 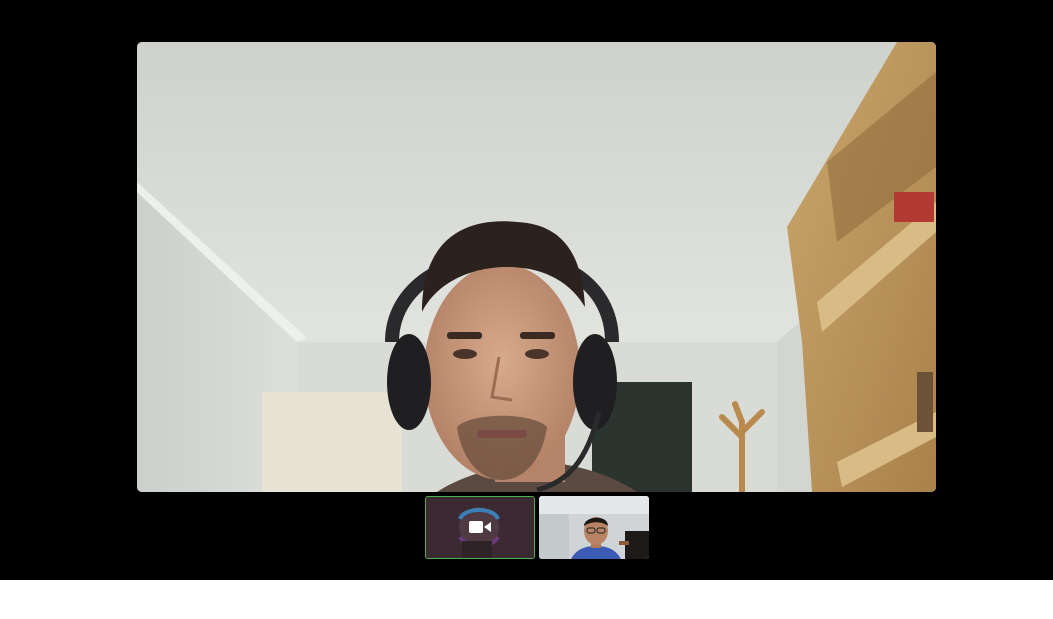 I want to click on participant-thumbnail, so click(x=594, y=527).